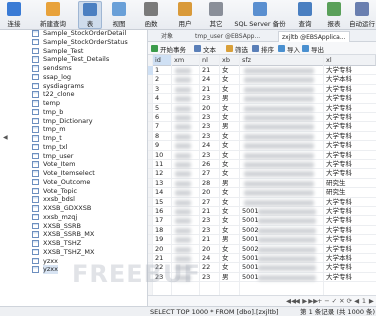 The width and height of the screenshot is (376, 316). I want to click on toolbar-button-schedule: 自动运行, so click(362, 15).